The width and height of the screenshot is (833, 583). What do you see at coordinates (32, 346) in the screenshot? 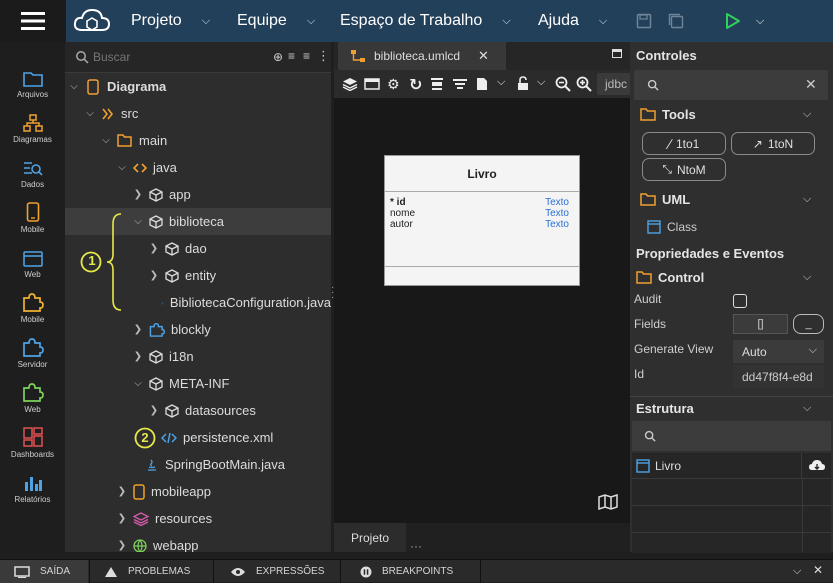
I see `rail-servidor: Servidor` at bounding box center [32, 346].